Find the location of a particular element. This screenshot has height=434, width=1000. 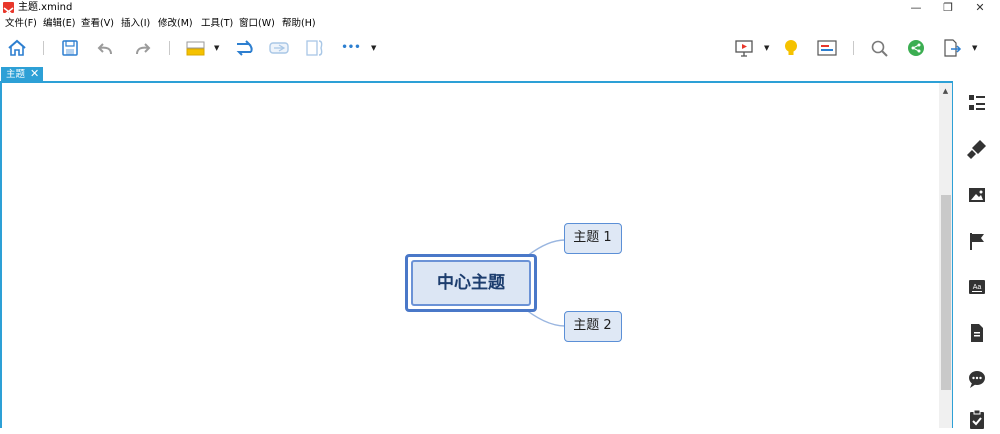

subtopic-2: 主题 2 is located at coordinates (593, 326).